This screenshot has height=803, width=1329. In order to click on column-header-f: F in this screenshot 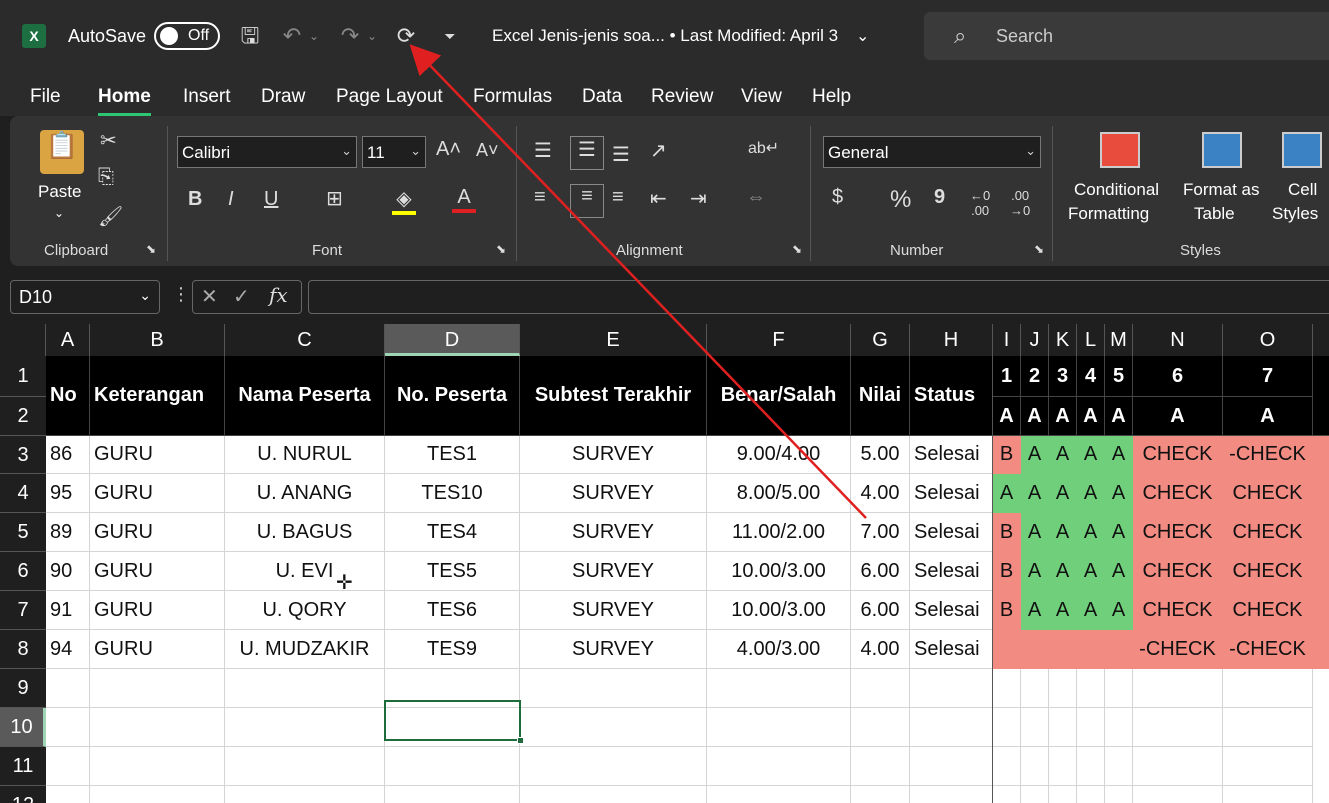, I will do `click(779, 340)`.